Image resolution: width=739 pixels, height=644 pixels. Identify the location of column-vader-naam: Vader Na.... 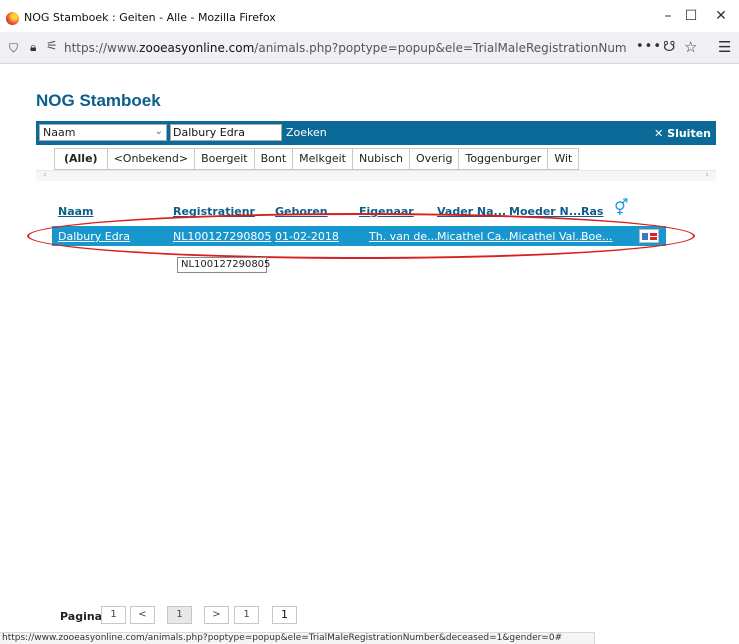
(471, 211).